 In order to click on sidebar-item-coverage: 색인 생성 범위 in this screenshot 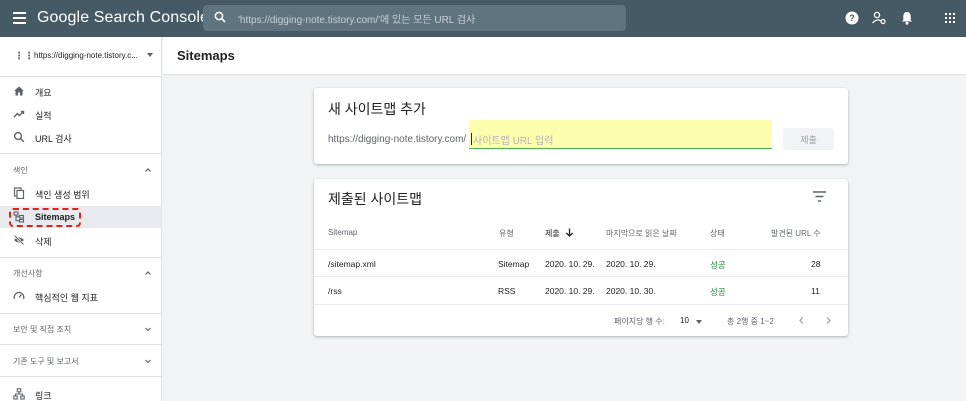, I will do `click(81, 193)`.